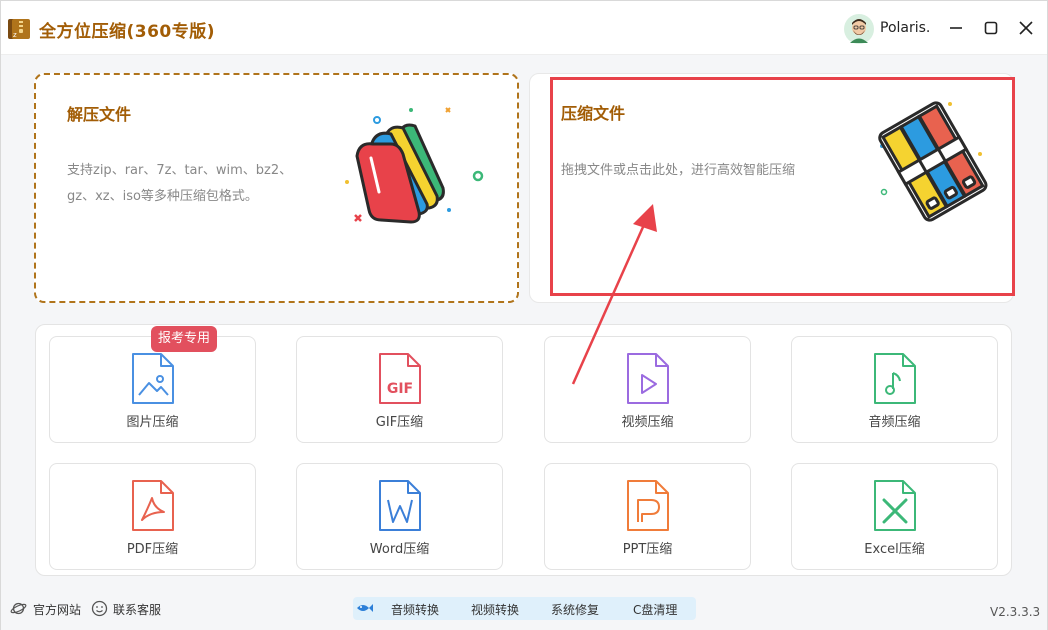 Image resolution: width=1048 pixels, height=630 pixels. I want to click on svg-text: GIF, so click(400, 389).